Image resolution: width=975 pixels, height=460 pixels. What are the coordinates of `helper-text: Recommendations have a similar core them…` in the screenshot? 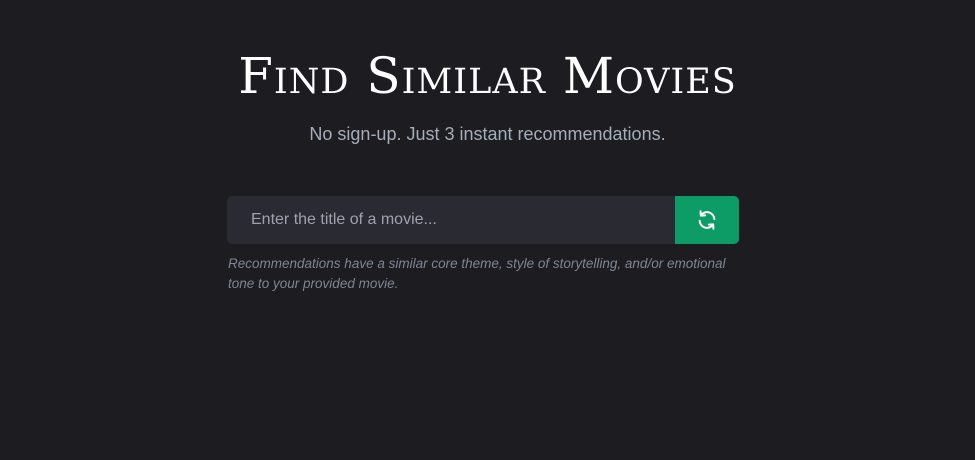 It's located at (477, 273).